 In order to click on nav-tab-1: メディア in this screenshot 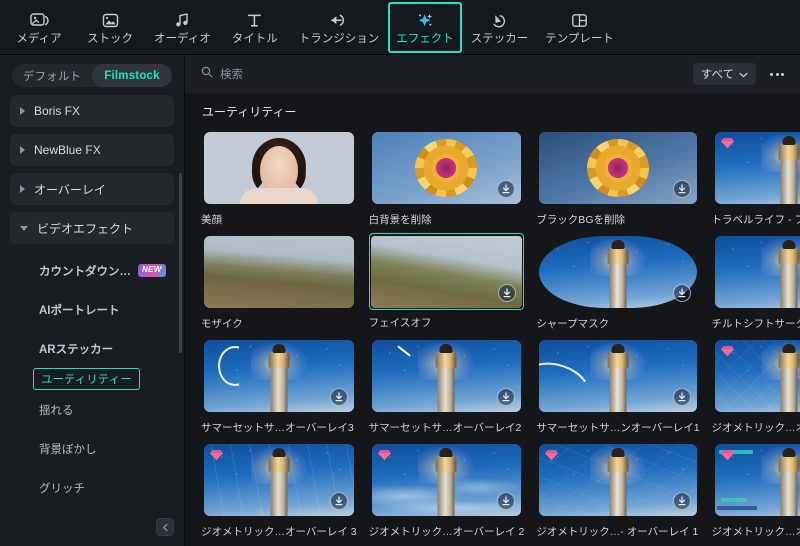, I will do `click(39, 27)`.